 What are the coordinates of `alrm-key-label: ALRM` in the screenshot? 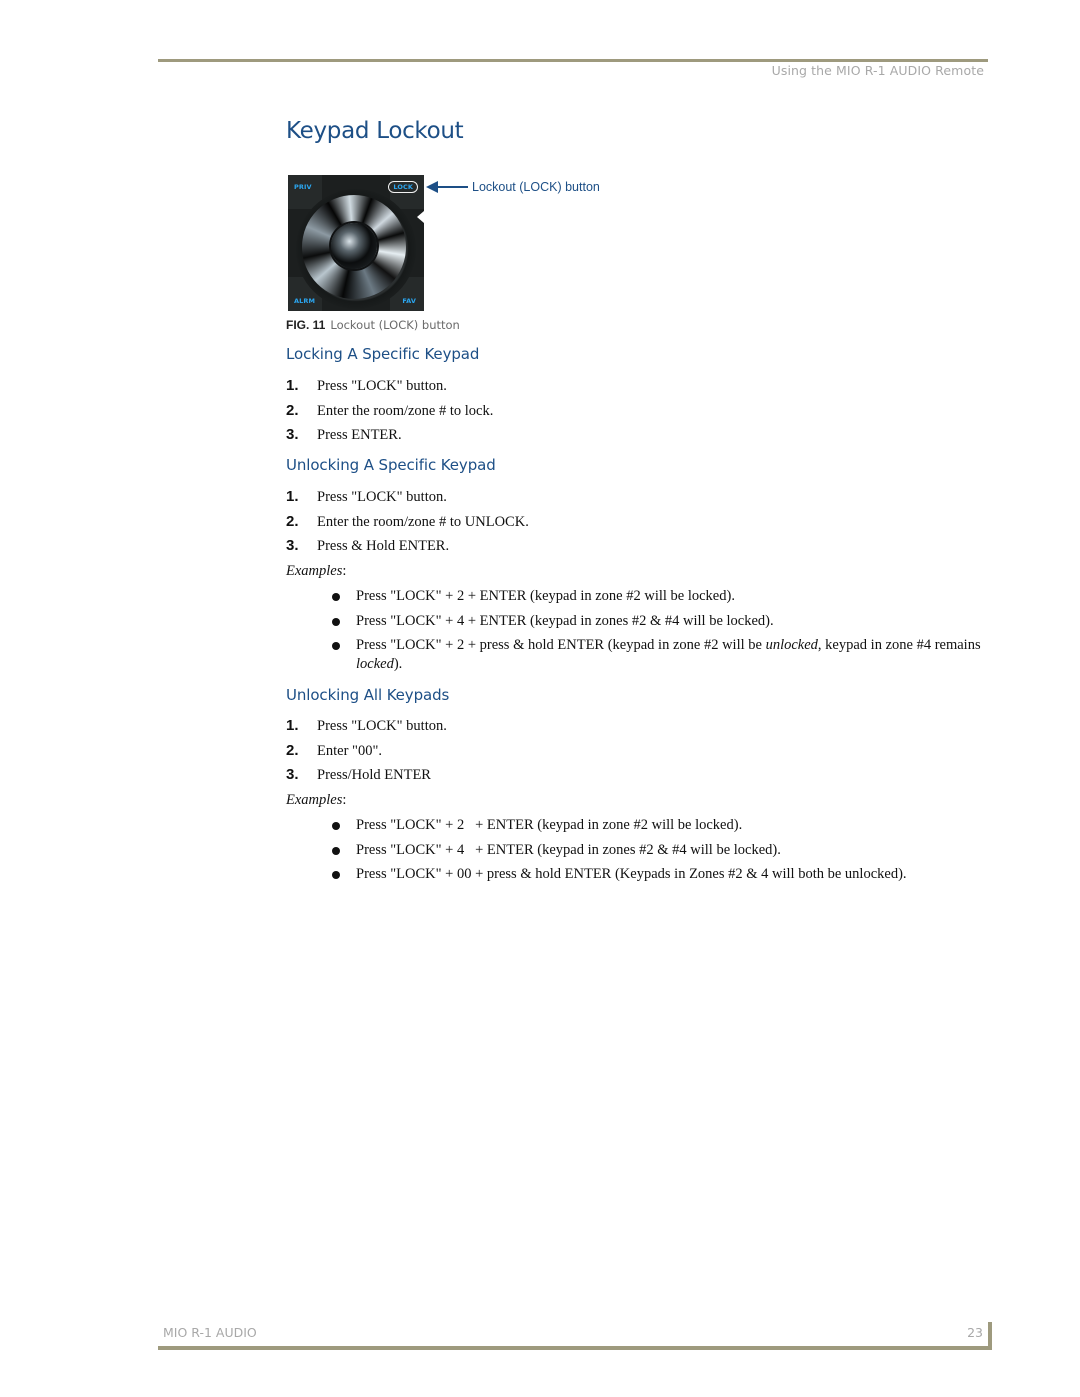 It's located at (305, 301).